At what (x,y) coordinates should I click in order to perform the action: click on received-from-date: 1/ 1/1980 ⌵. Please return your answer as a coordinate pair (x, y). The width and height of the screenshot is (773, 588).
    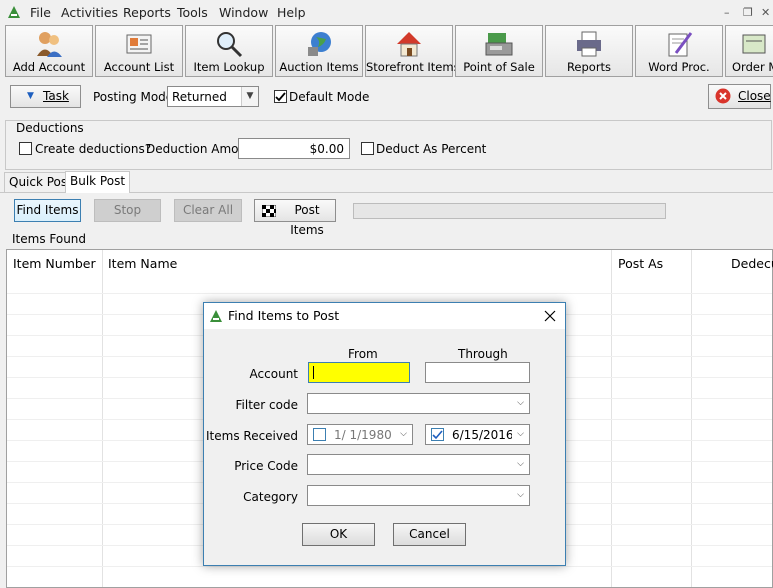
    Looking at the image, I should click on (360, 434).